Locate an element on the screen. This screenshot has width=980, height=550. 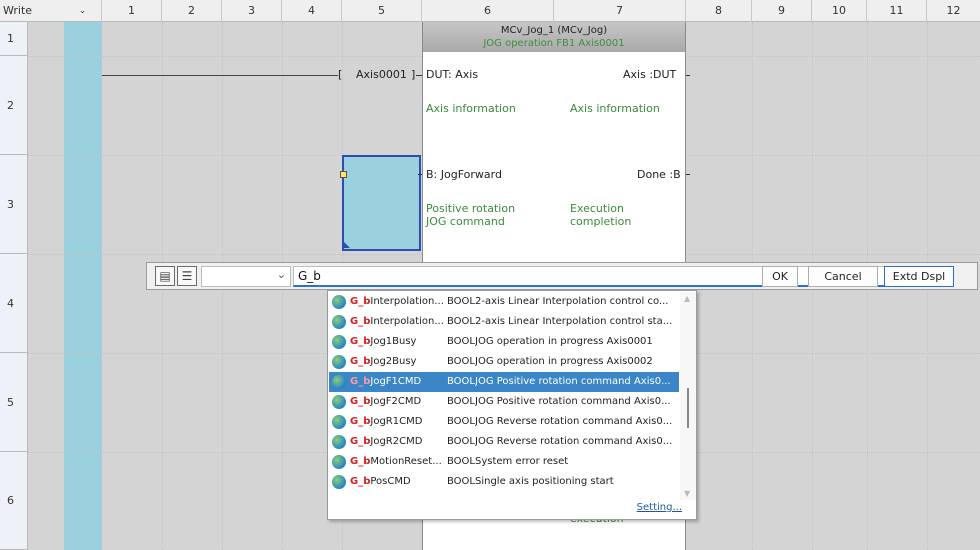
fb-input-axis: DUT: Axis is located at coordinates (452, 74).